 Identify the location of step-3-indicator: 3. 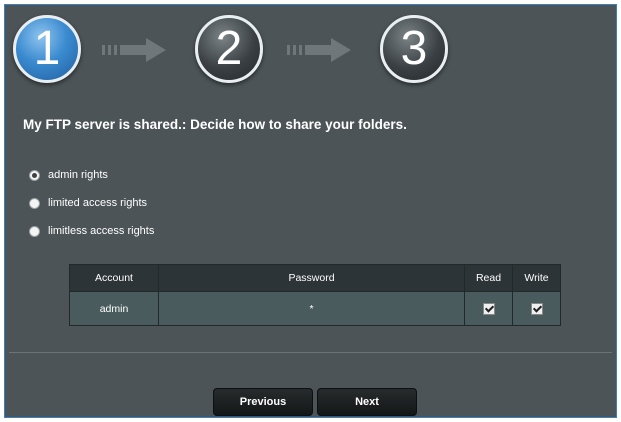
(414, 49).